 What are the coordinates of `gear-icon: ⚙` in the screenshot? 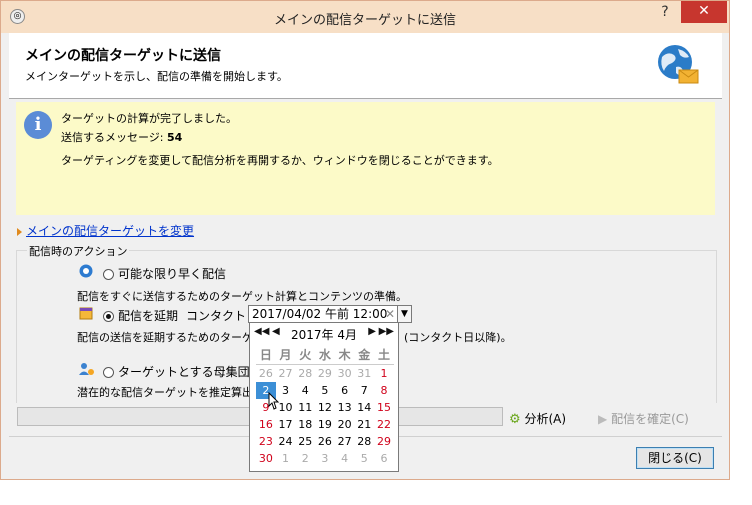 It's located at (515, 419).